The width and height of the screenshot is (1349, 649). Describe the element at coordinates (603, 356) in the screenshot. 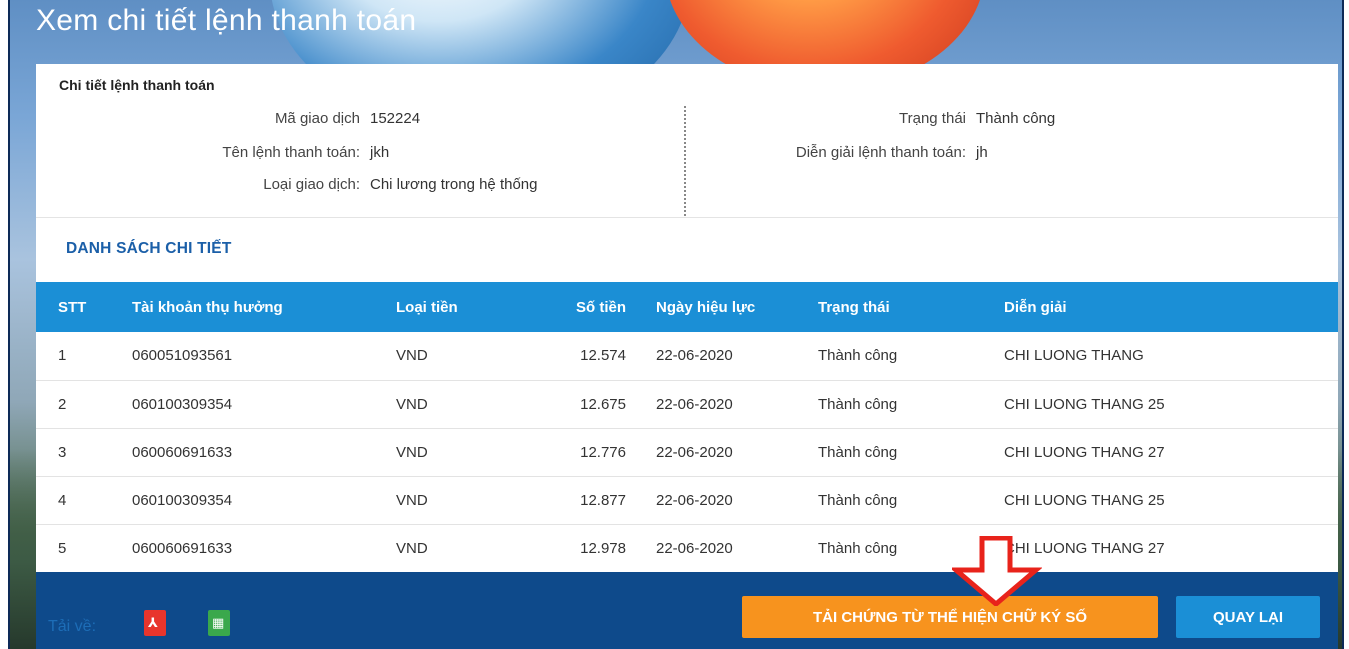

I see `cell-amount: 12.574` at that location.